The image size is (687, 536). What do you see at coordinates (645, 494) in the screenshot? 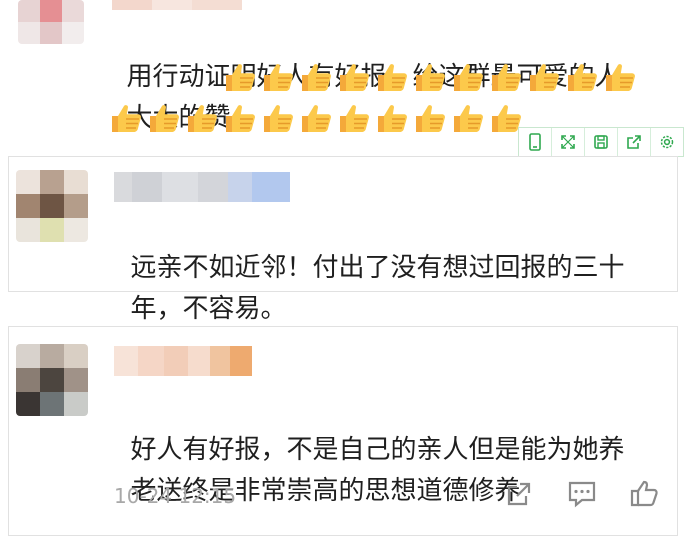
I see `like-icon` at bounding box center [645, 494].